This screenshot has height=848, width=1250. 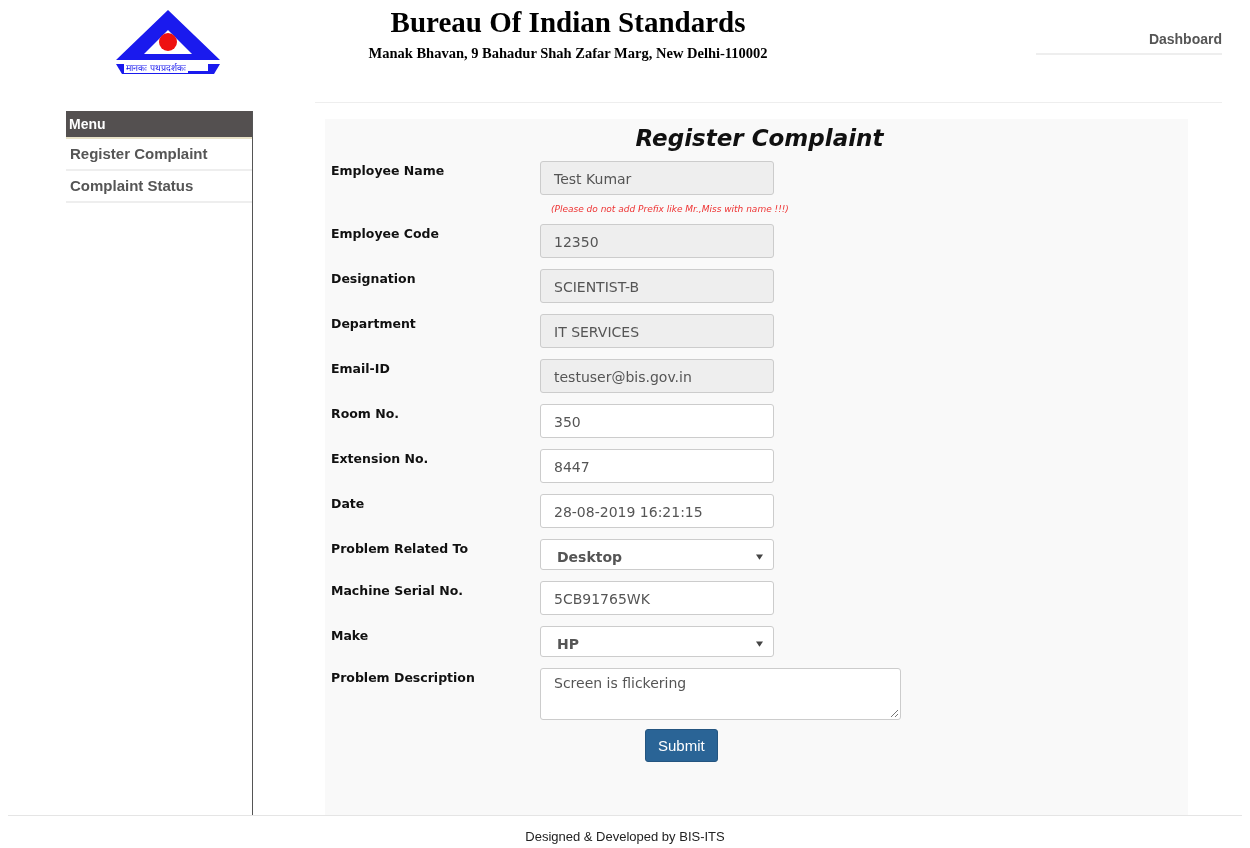 What do you see at coordinates (361, 368) in the screenshot?
I see `field-label: Email-ID` at bounding box center [361, 368].